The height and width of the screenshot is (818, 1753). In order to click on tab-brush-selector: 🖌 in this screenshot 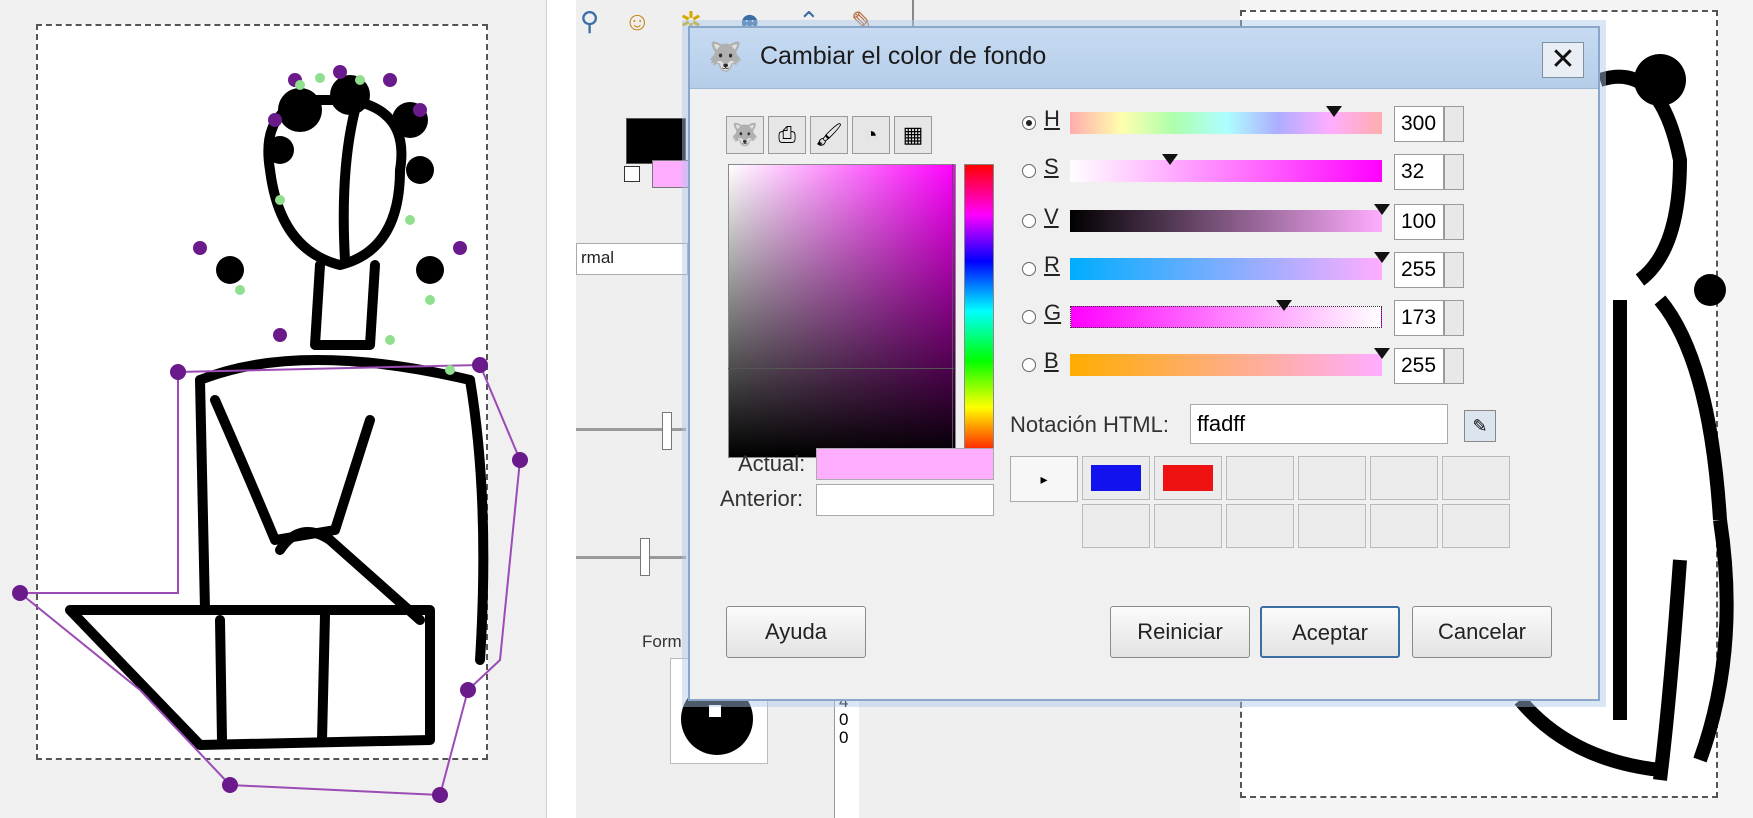, I will do `click(829, 135)`.